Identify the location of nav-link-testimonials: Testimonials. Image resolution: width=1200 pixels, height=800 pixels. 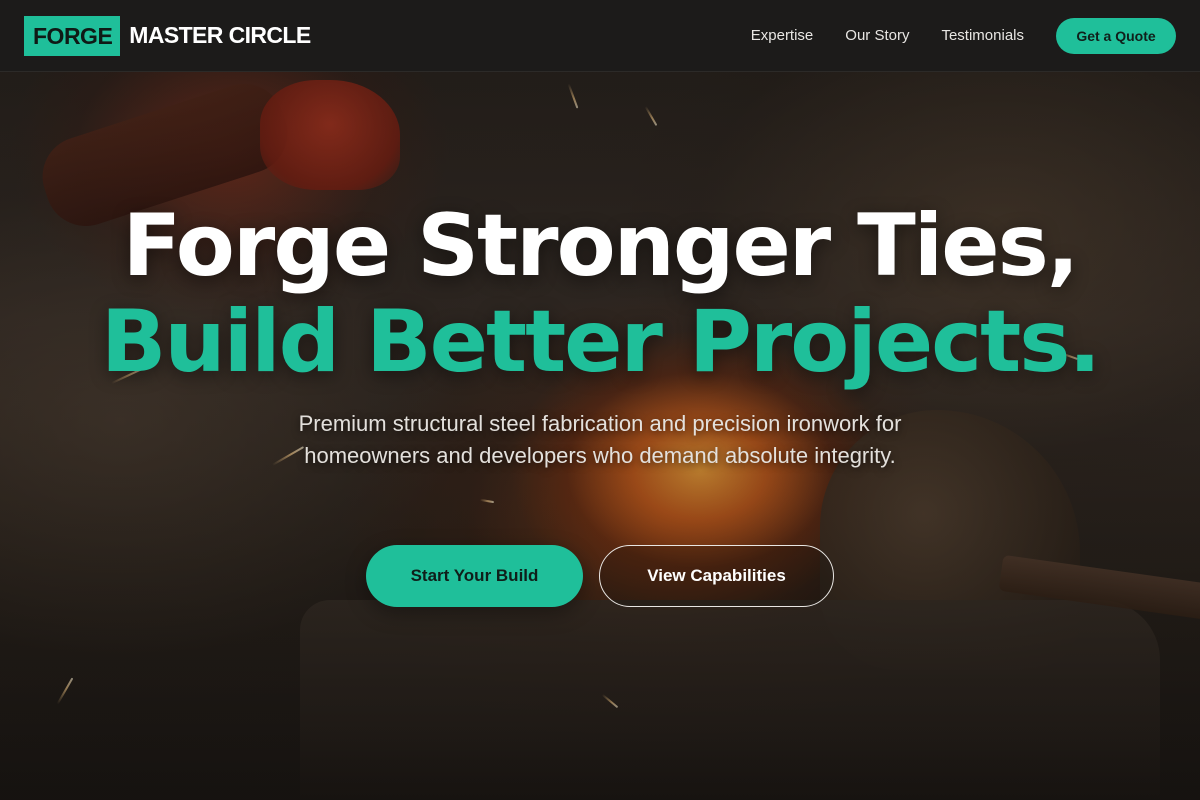
(982, 35).